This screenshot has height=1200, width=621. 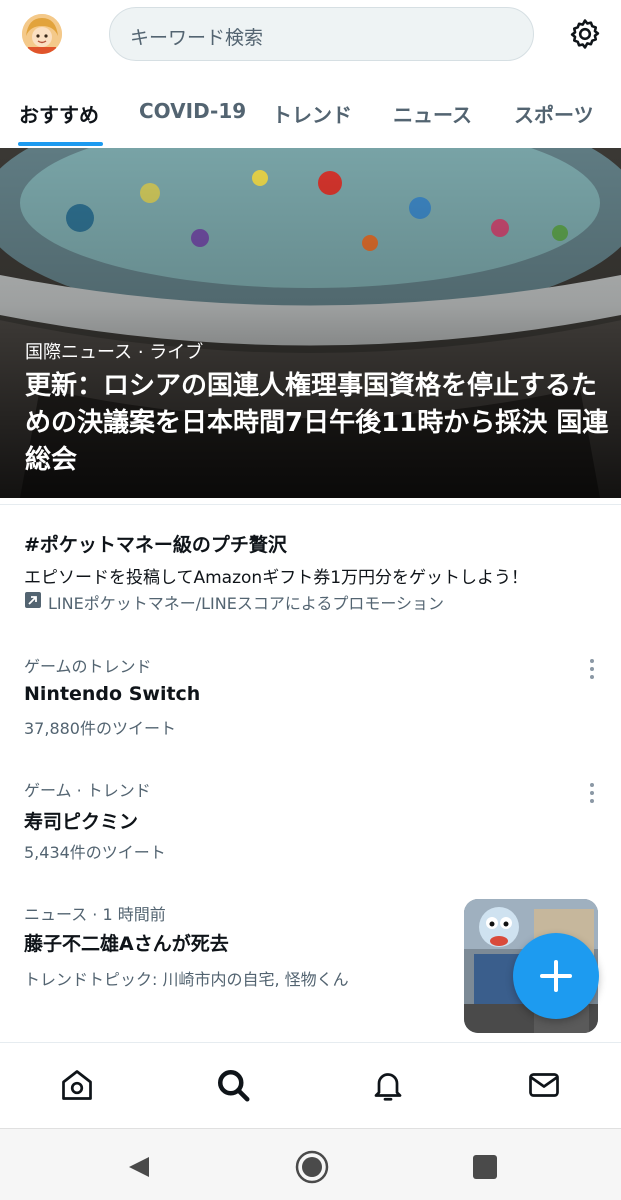 I want to click on trend-tweet-count: 37,880件のツイート, so click(x=100, y=728).